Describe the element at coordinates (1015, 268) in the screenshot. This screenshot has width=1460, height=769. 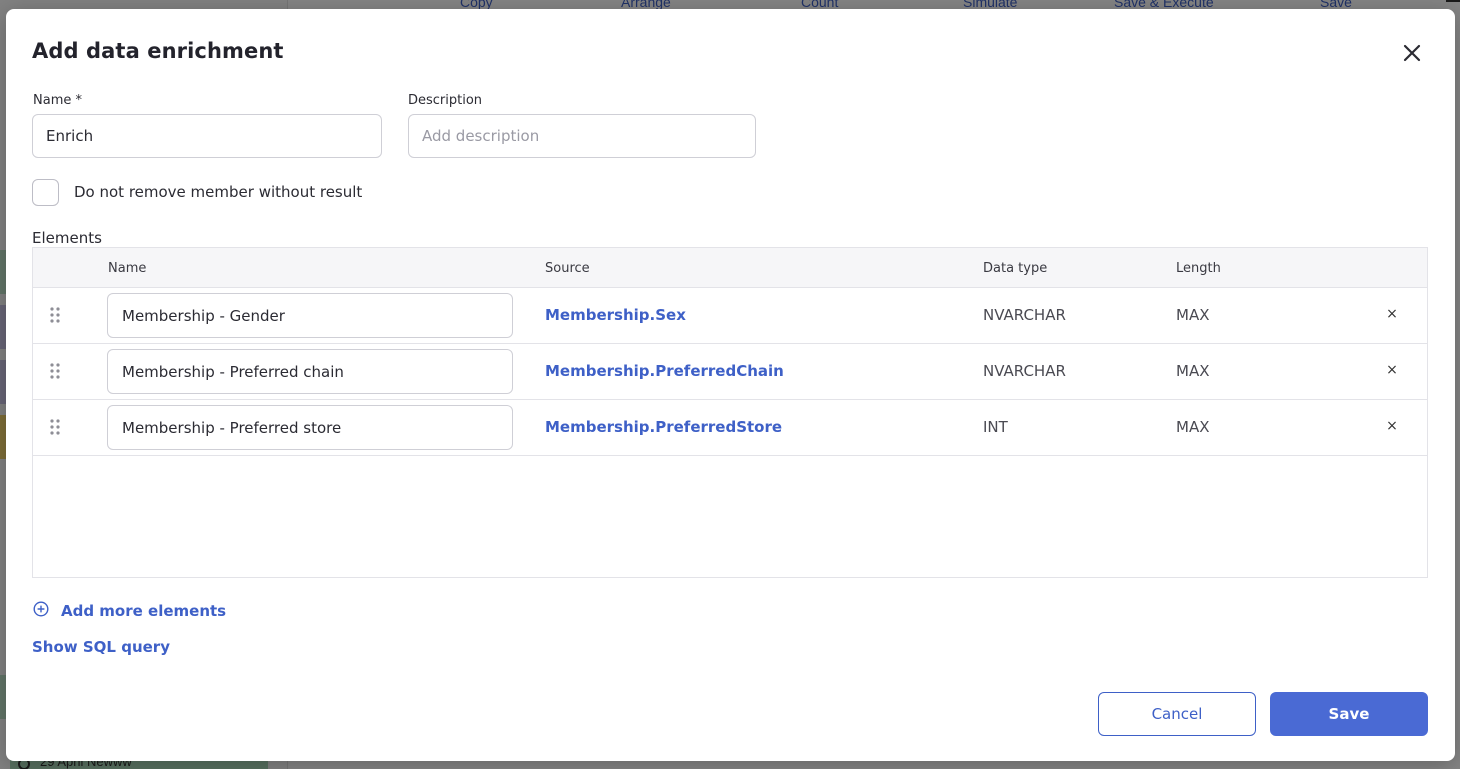
I see `column-header-data-type: Data type` at that location.